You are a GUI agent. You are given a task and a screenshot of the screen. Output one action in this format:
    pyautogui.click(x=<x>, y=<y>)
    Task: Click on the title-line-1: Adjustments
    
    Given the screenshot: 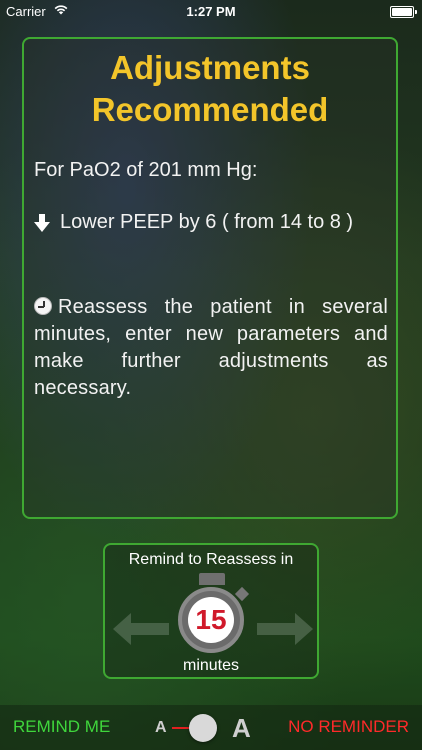 What is the action you would take?
    pyautogui.click(x=210, y=67)
    